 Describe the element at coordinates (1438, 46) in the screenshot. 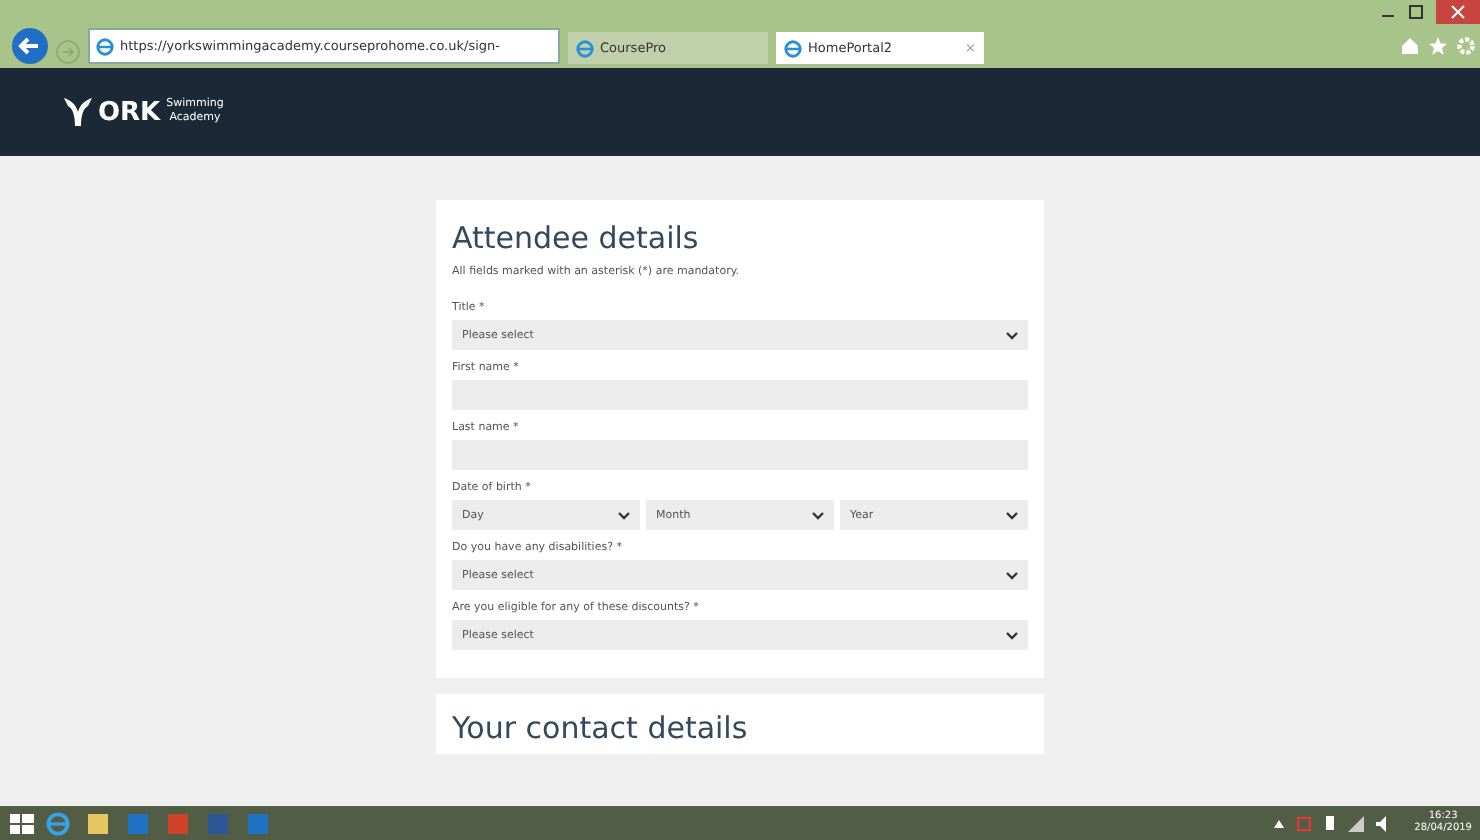

I see `star-icon` at that location.